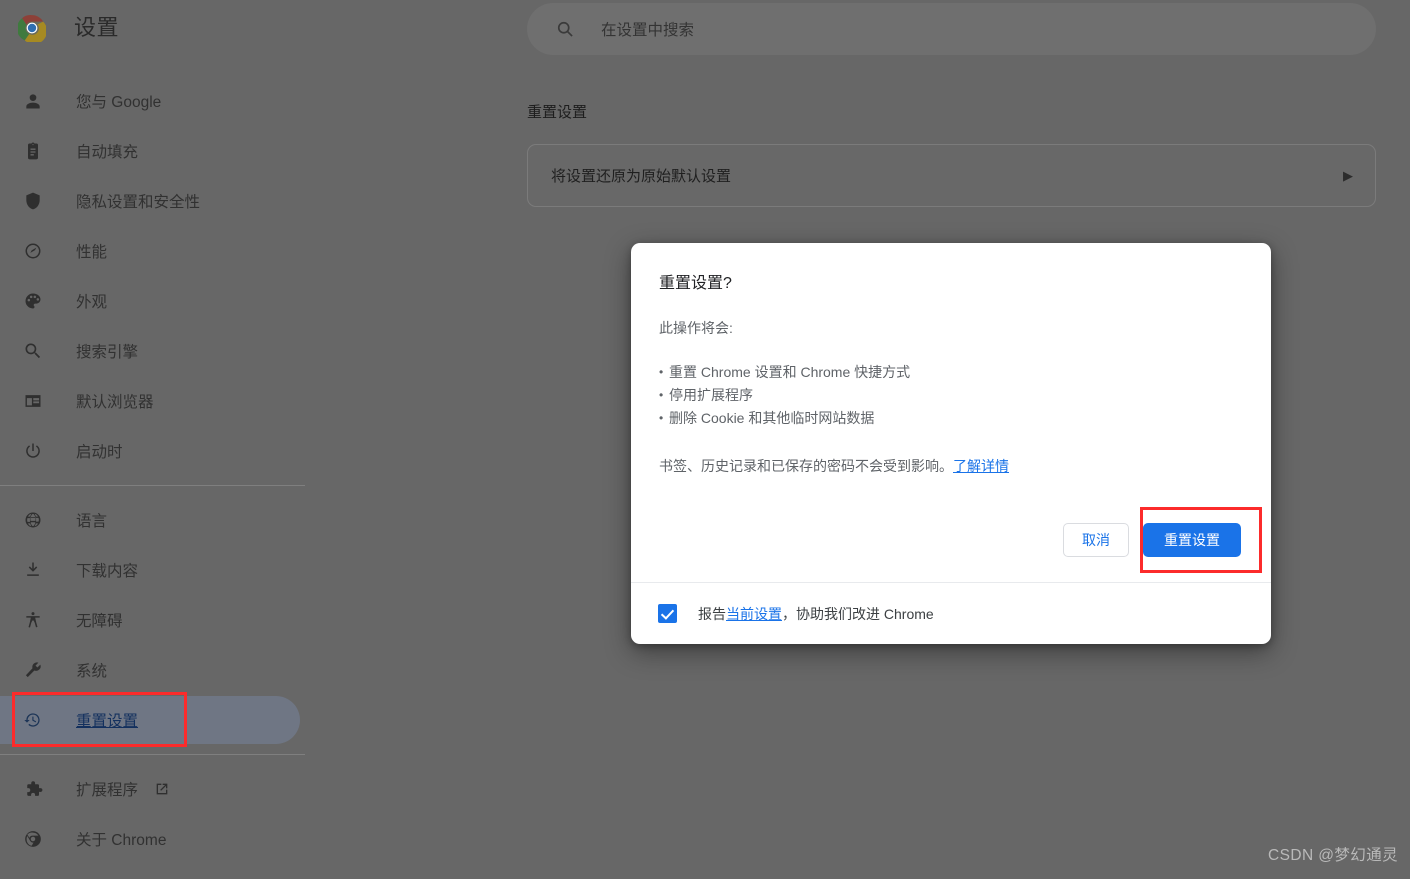 Image resolution: width=1410 pixels, height=879 pixels. Describe the element at coordinates (806, 466) in the screenshot. I see `dialog-footnote-text: 书签、历史记录和已保存的密码不会受到影响。` at that location.